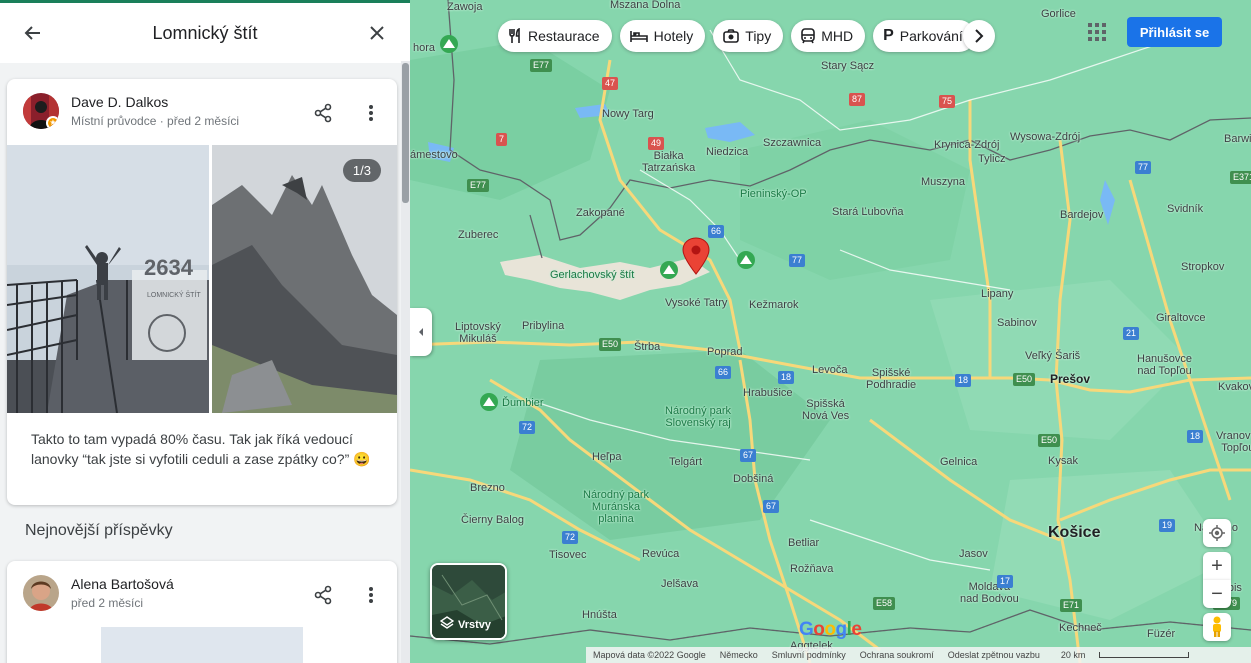  I want to click on road-shield: 17, so click(1005, 581).